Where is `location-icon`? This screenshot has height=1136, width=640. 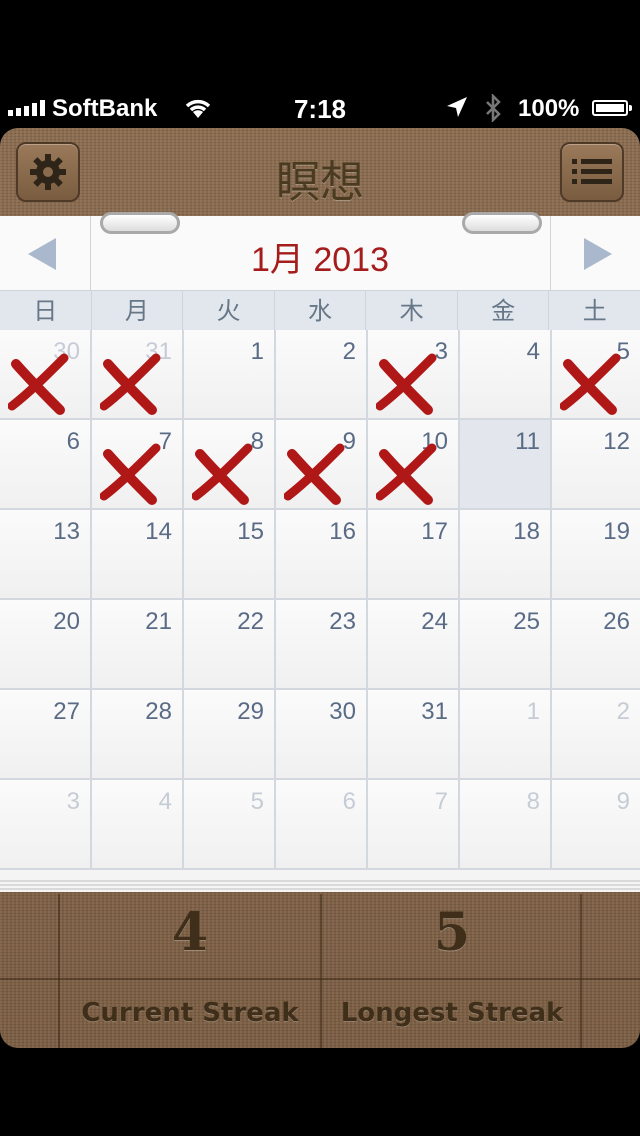 location-icon is located at coordinates (457, 107).